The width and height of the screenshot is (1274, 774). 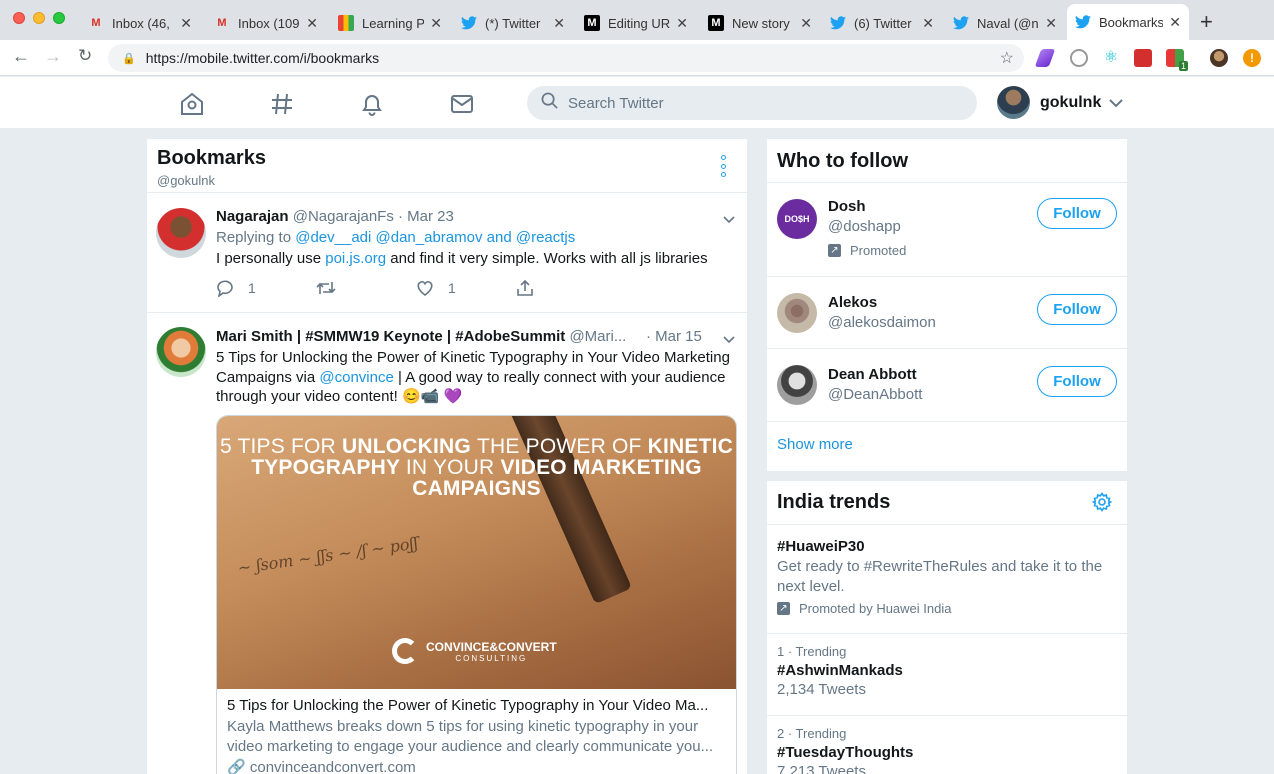 I want to click on suggestion-name: Dean Abbott, so click(x=872, y=374).